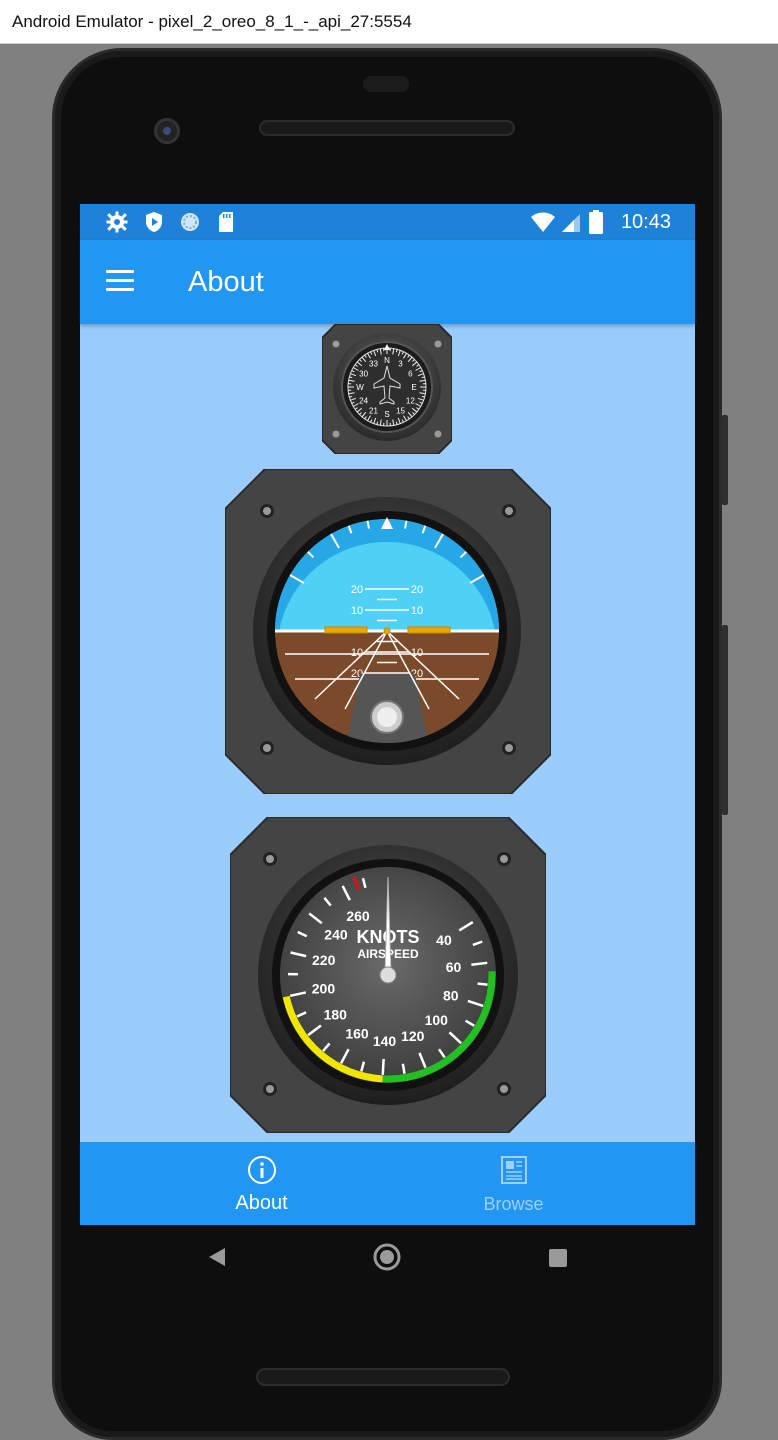 This screenshot has width=778, height=1440. What do you see at coordinates (513, 1204) in the screenshot?
I see `tab-label-browse: Browse` at bounding box center [513, 1204].